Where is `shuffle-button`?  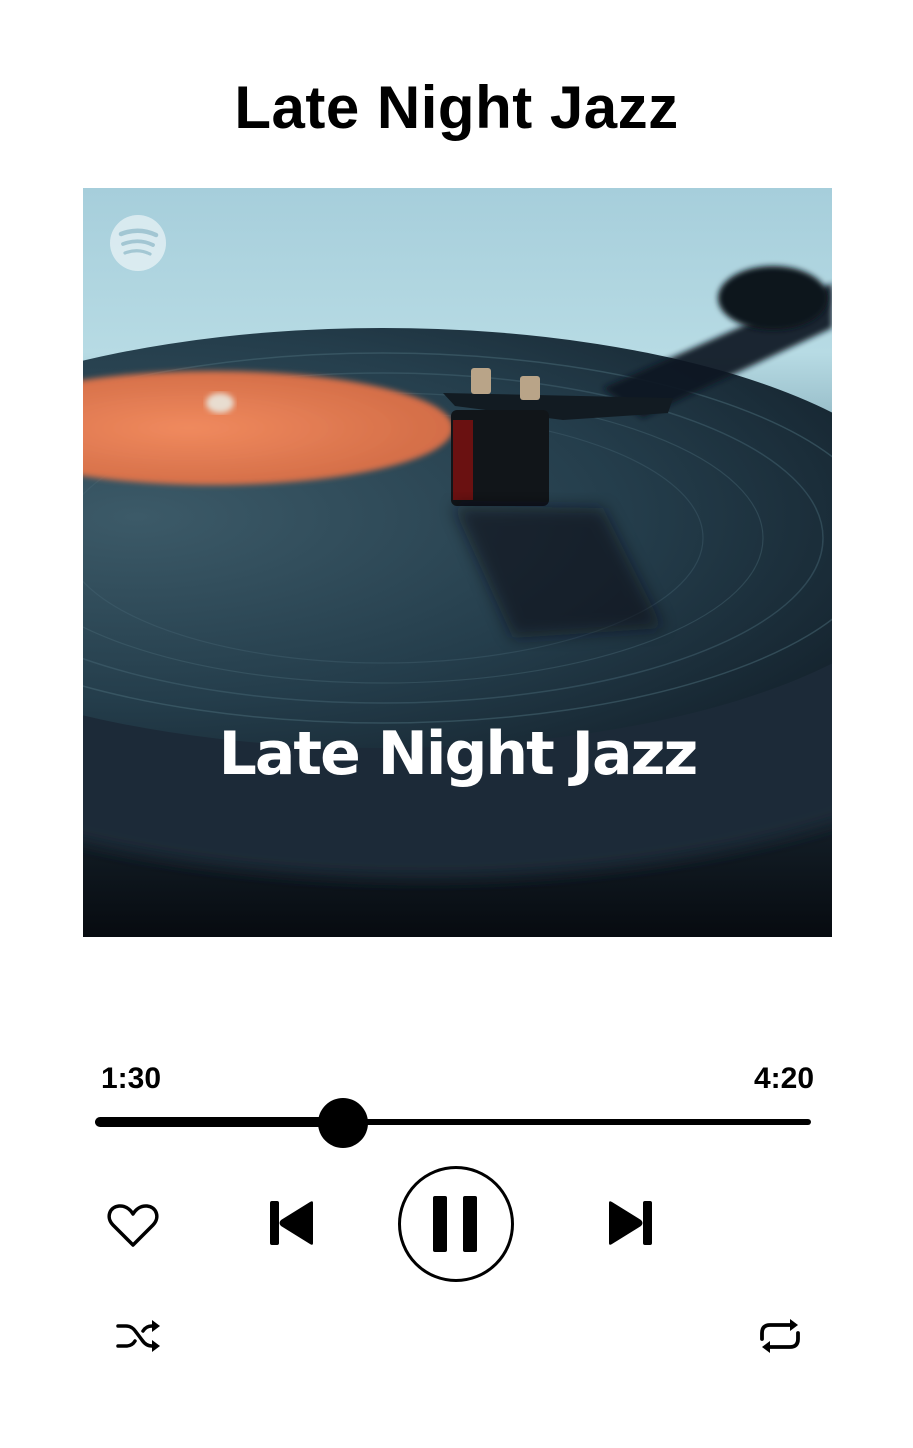 shuffle-button is located at coordinates (139, 1336).